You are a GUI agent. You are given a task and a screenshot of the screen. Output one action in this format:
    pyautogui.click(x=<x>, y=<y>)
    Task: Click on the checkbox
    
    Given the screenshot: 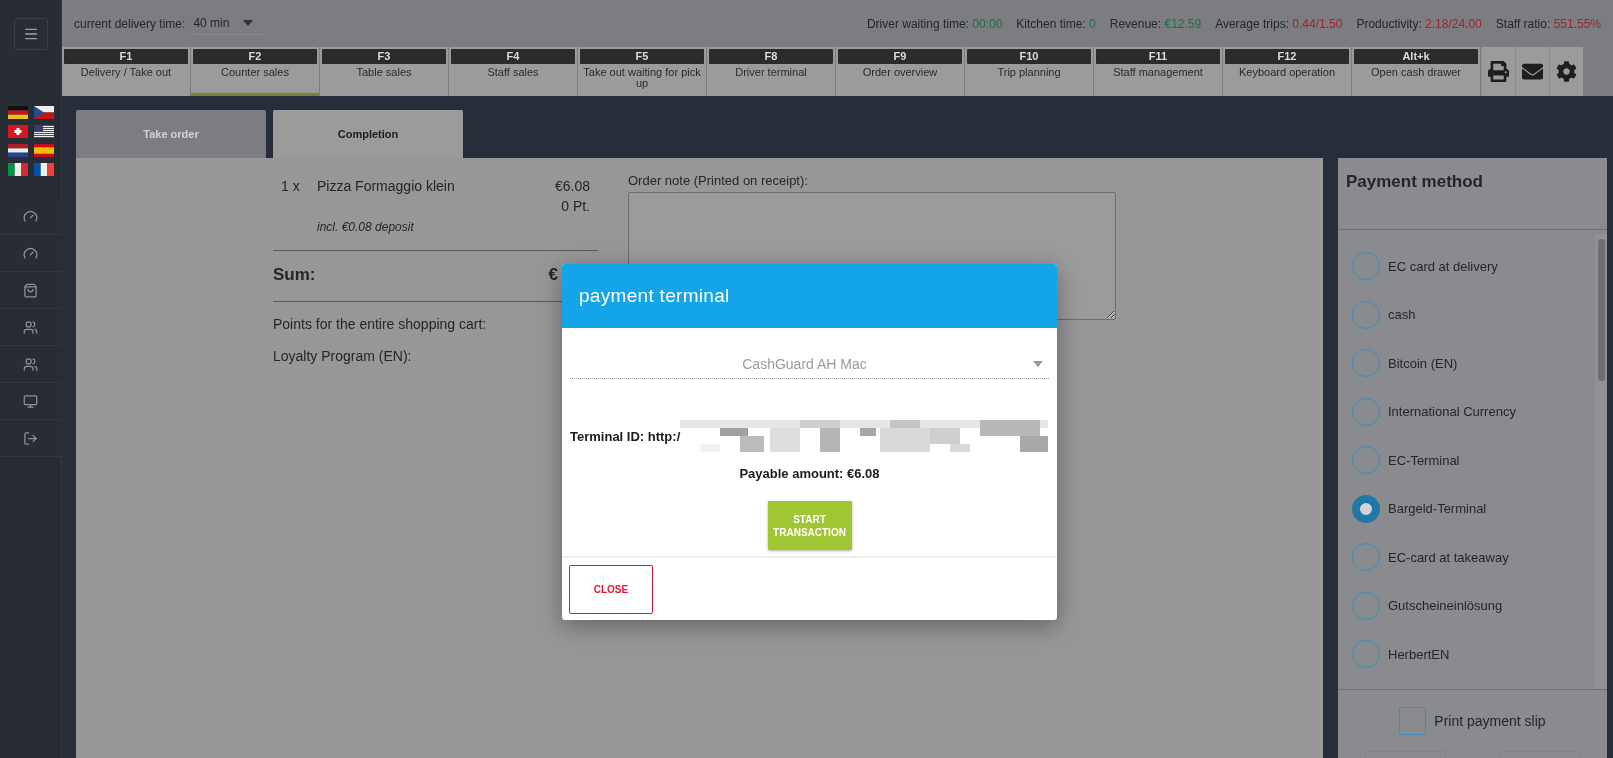 What is the action you would take?
    pyautogui.click(x=1413, y=721)
    